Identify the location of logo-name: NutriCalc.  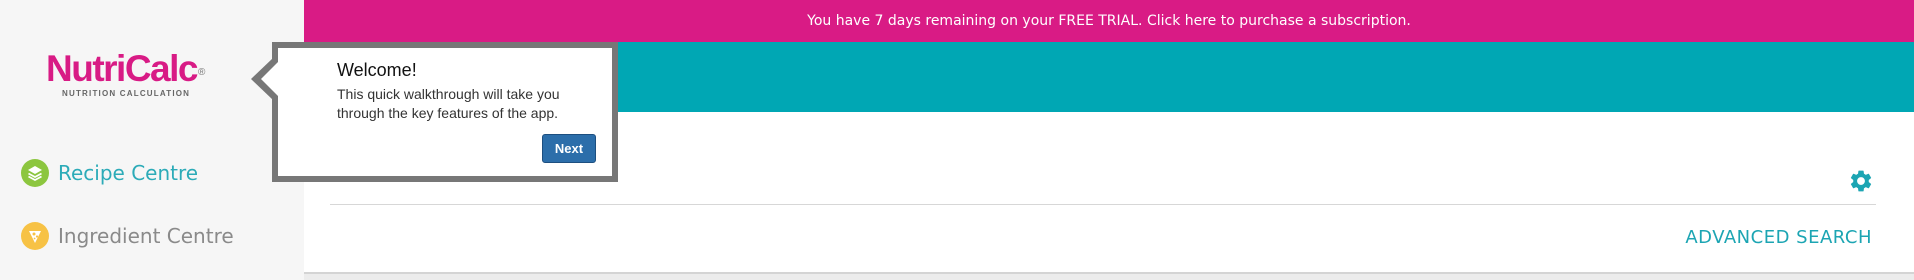
(122, 68).